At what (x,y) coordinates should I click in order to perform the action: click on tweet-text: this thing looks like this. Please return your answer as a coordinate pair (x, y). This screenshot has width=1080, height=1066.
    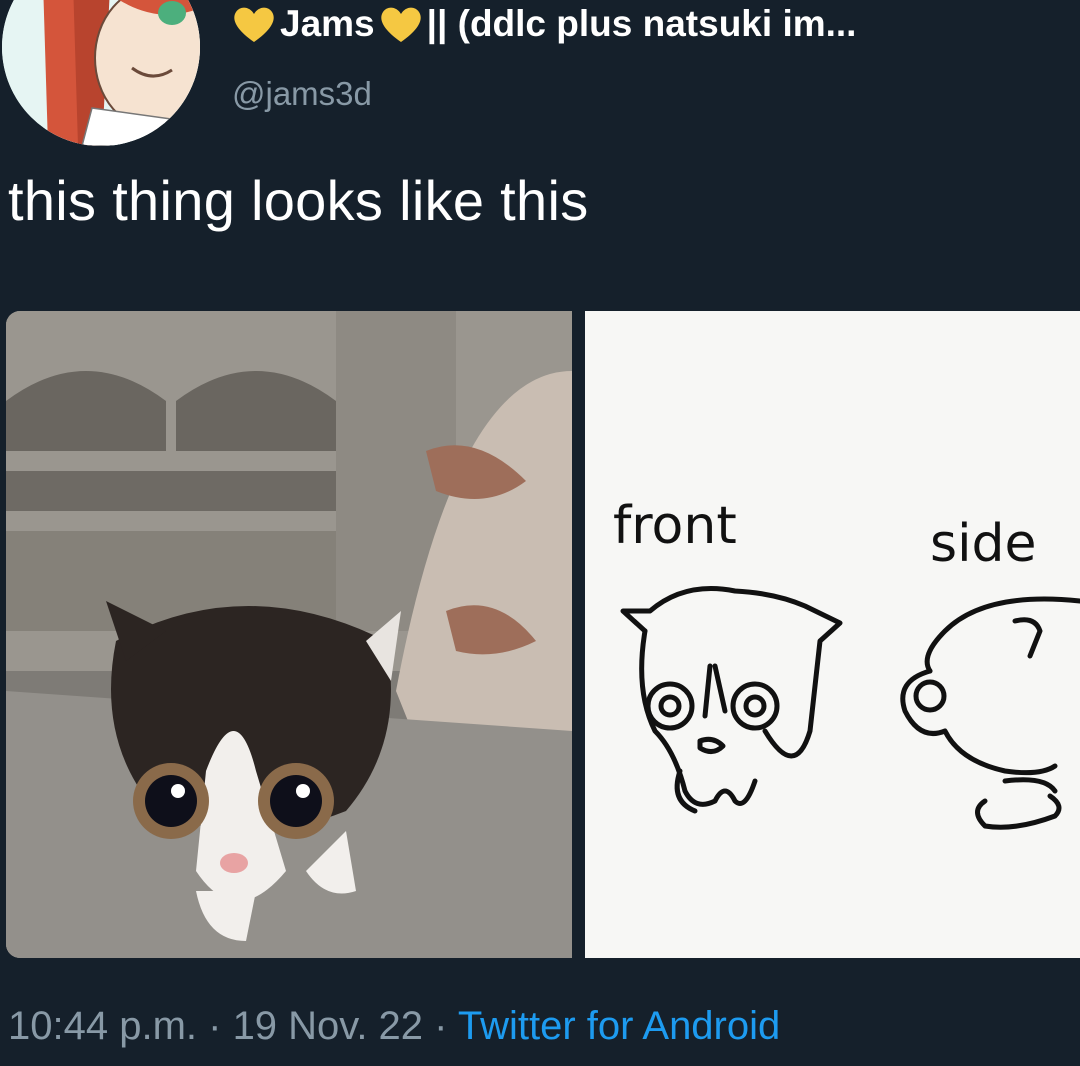
    Looking at the image, I should click on (298, 200).